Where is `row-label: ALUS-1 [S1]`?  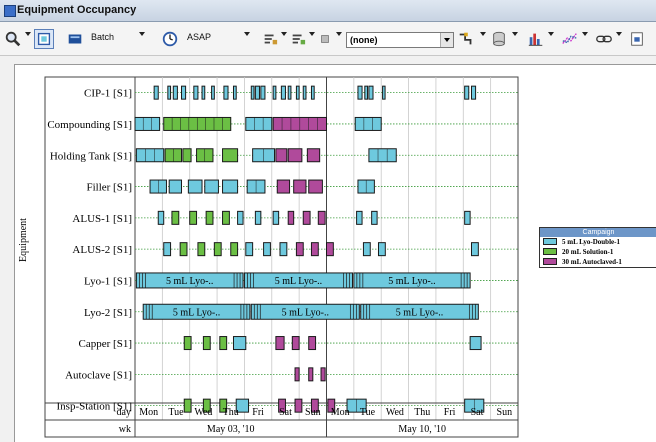
row-label: ALUS-1 [S1] is located at coordinates (102, 219).